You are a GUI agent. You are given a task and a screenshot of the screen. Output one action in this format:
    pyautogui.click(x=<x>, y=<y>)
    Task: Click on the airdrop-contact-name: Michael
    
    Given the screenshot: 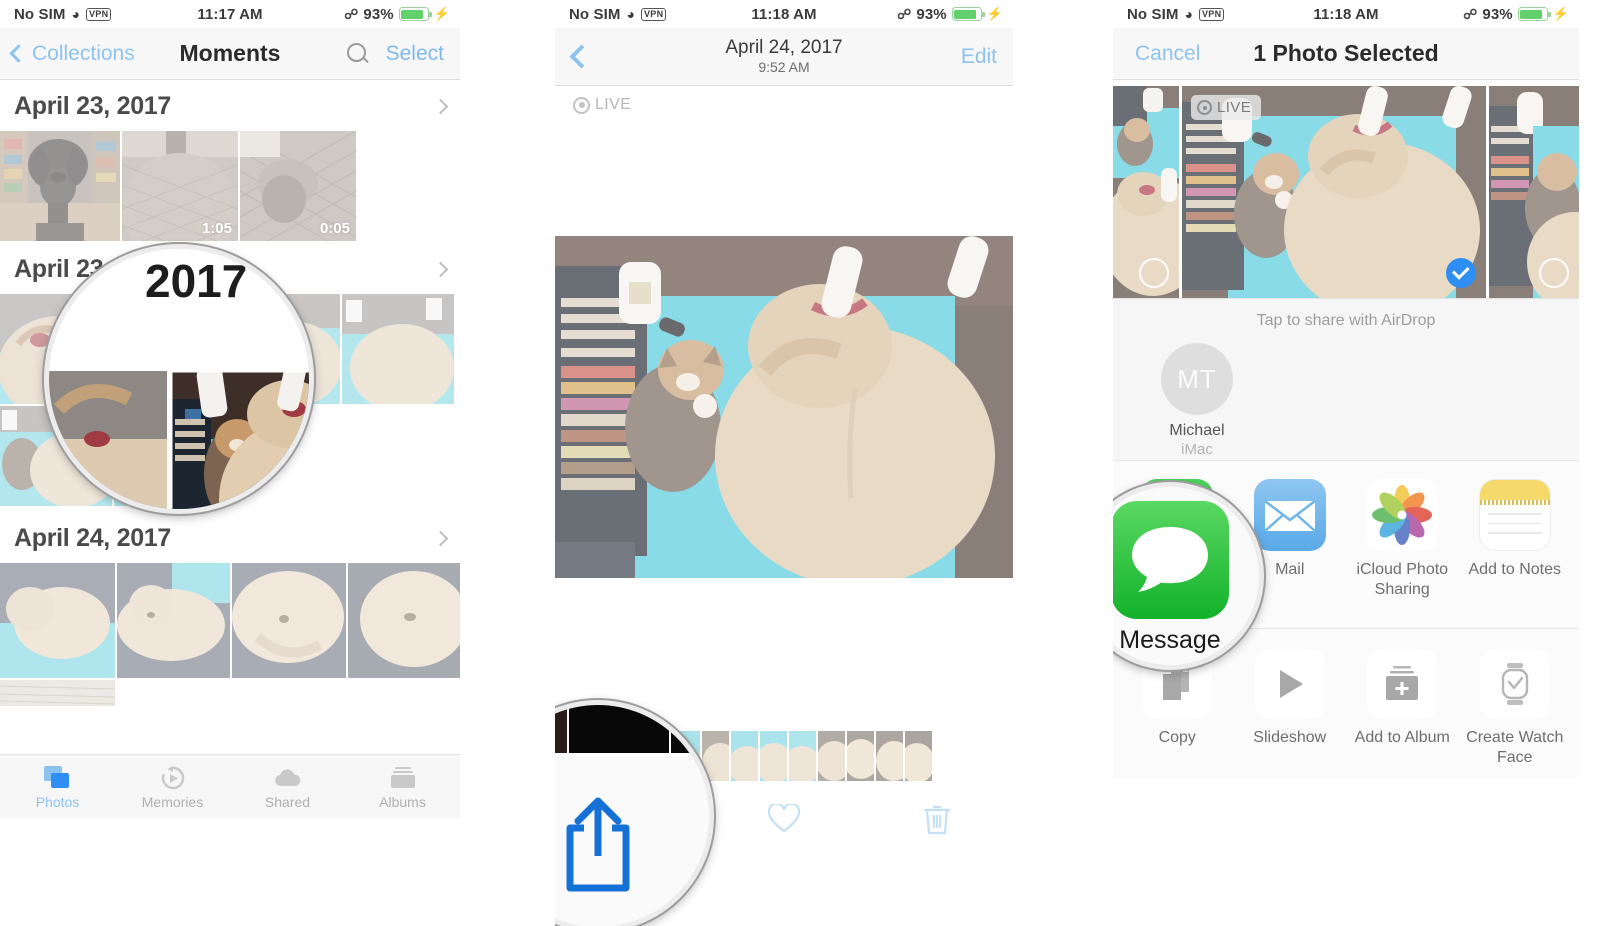 What is the action you would take?
    pyautogui.click(x=1197, y=430)
    